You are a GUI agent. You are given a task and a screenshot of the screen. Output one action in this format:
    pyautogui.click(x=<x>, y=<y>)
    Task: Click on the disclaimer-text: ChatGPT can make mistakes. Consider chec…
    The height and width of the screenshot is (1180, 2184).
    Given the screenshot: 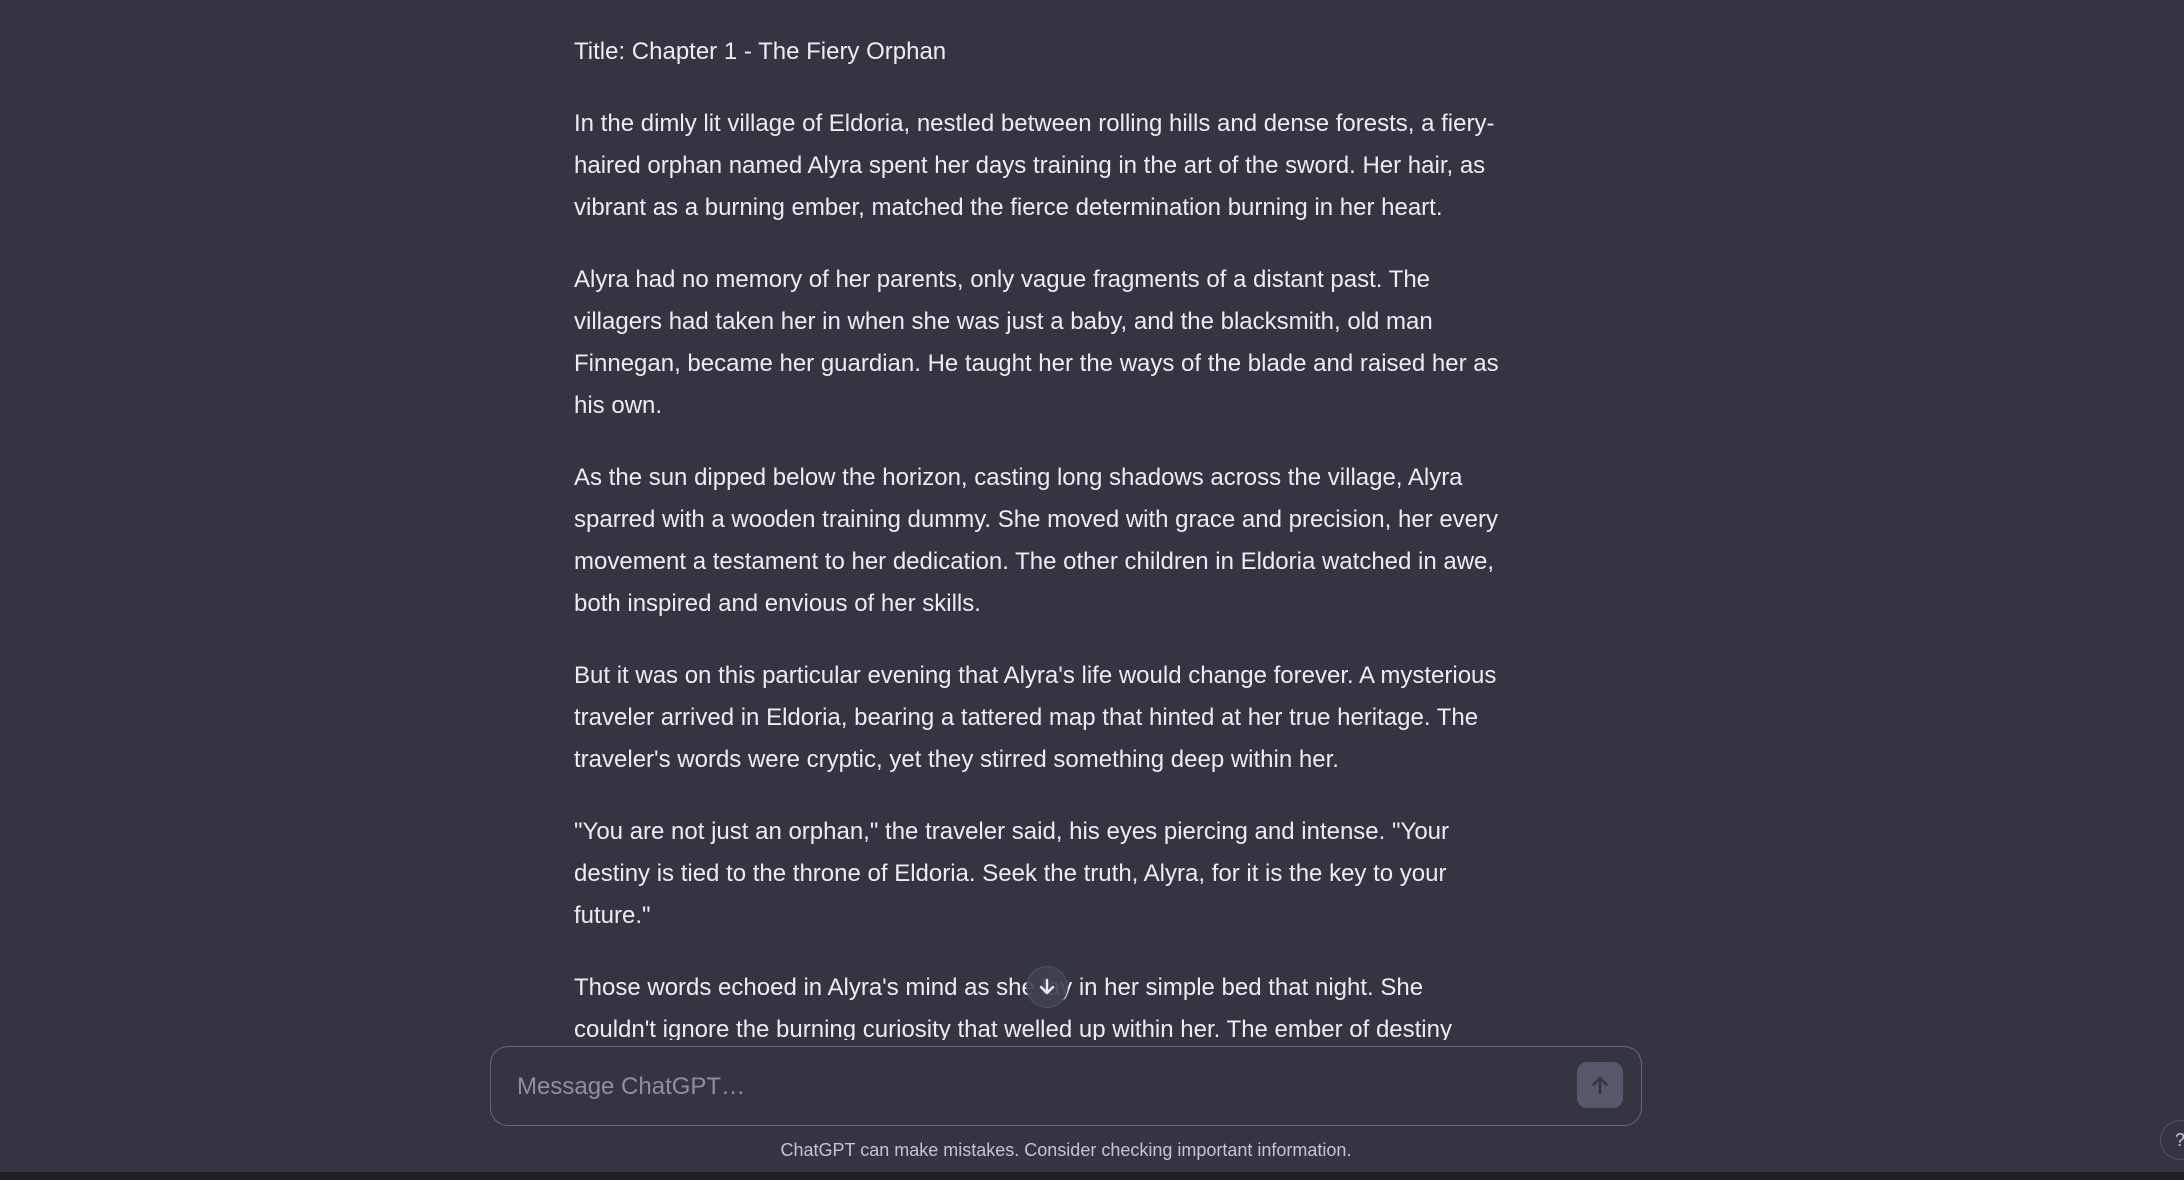 What is the action you would take?
    pyautogui.click(x=1066, y=1150)
    